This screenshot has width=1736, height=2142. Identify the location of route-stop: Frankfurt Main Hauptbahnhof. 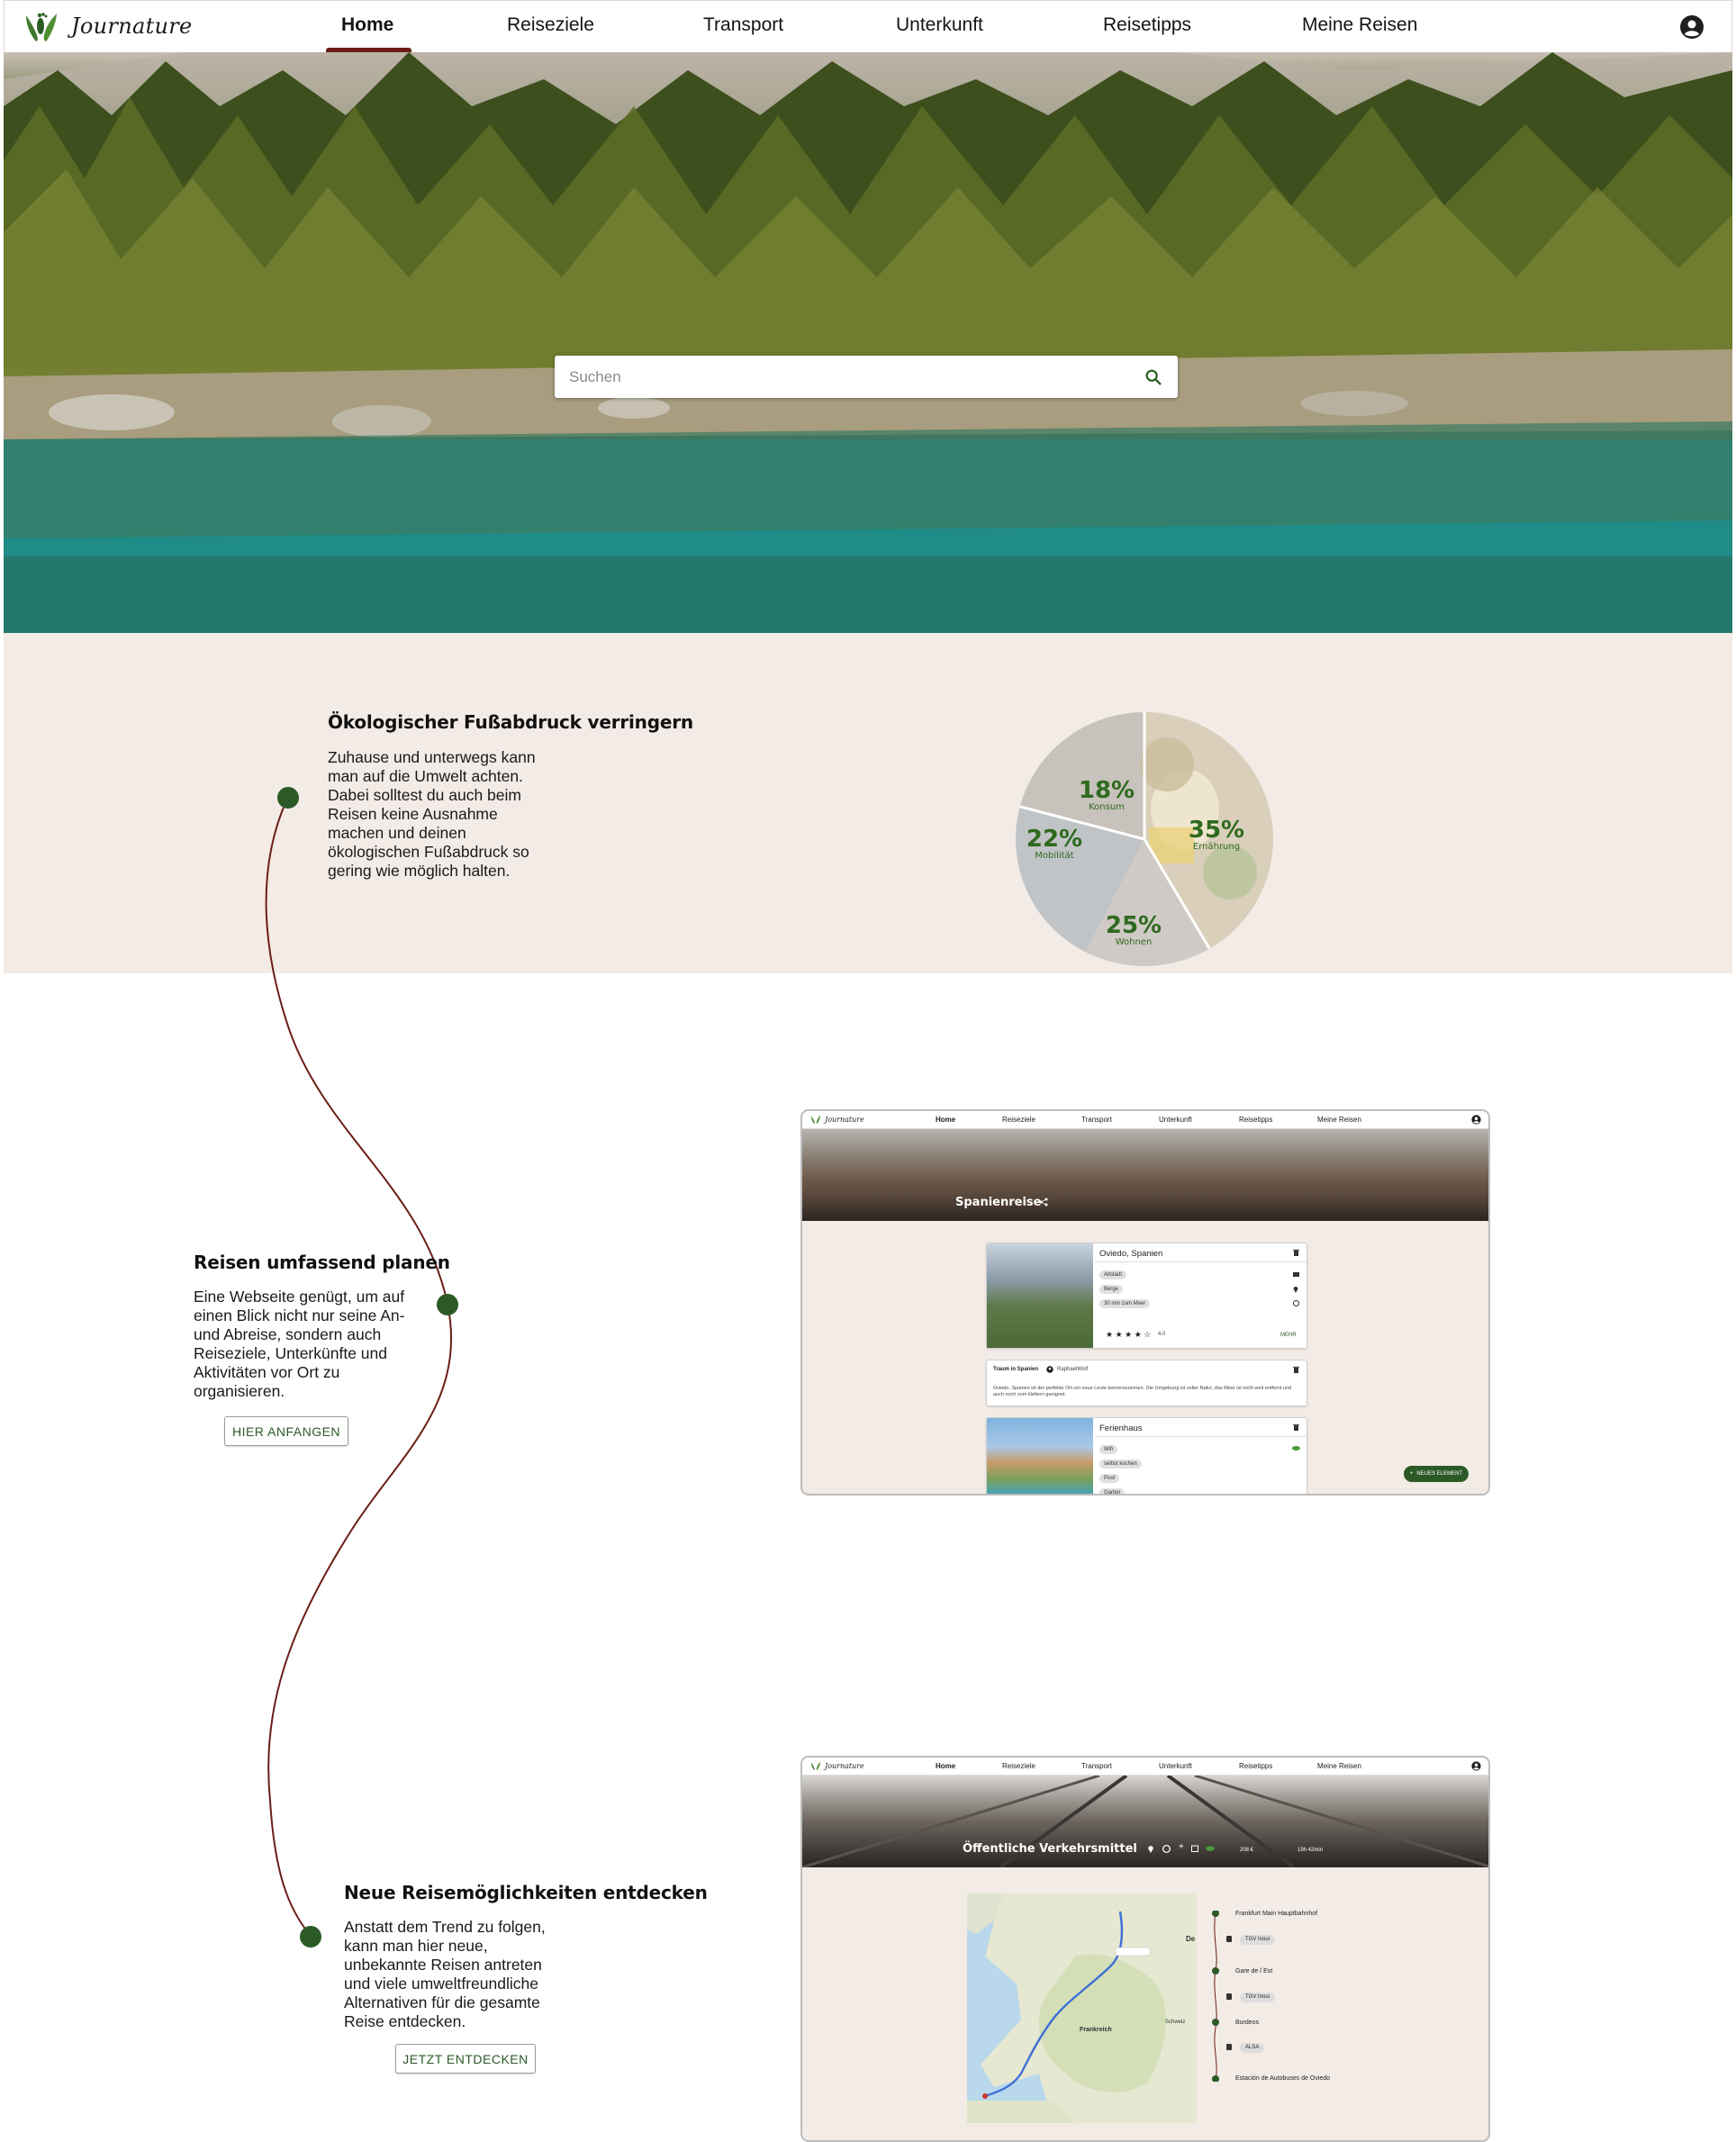
(1276, 1914).